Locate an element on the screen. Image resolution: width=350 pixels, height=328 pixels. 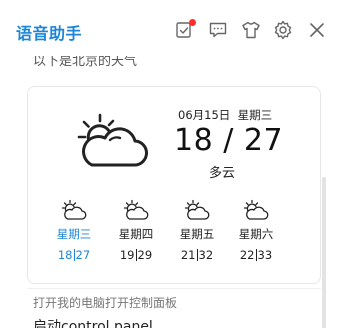
temperature-range: 18 / 27 is located at coordinates (228, 140).